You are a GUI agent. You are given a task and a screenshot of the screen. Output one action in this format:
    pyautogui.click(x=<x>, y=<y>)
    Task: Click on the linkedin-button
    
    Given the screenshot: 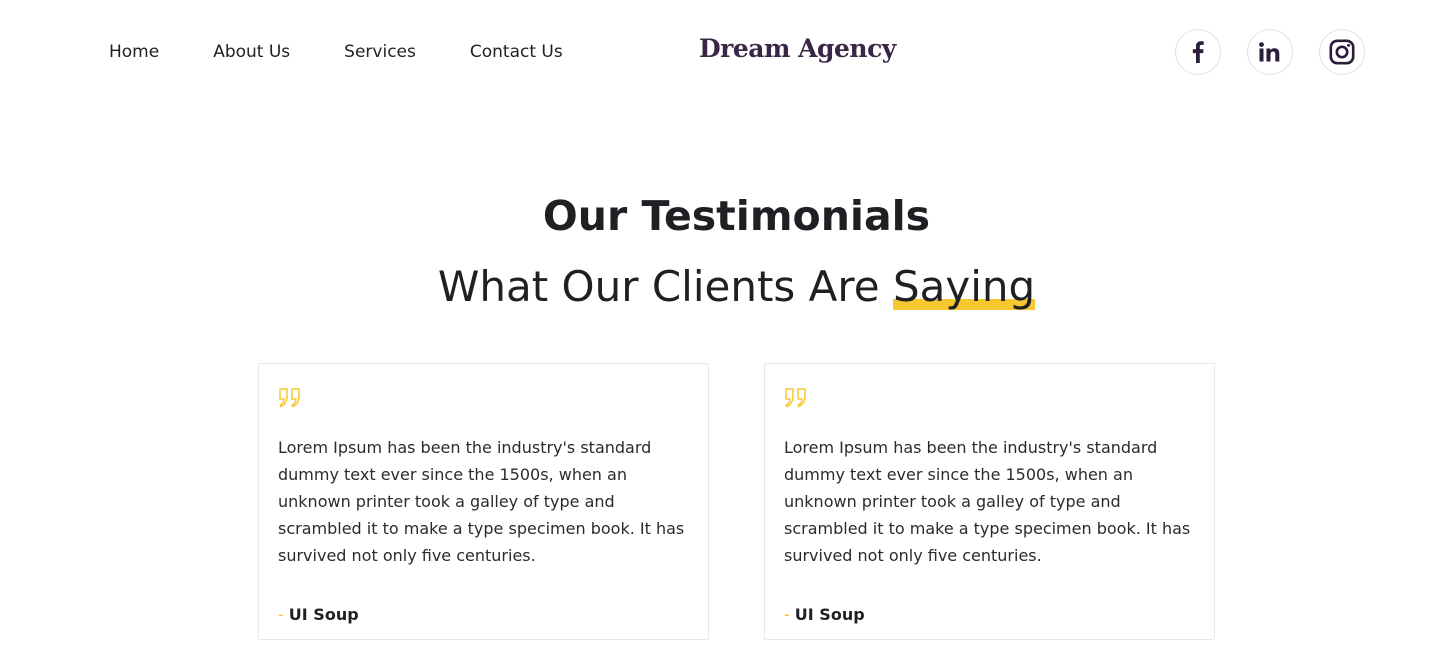 What is the action you would take?
    pyautogui.click(x=1270, y=52)
    